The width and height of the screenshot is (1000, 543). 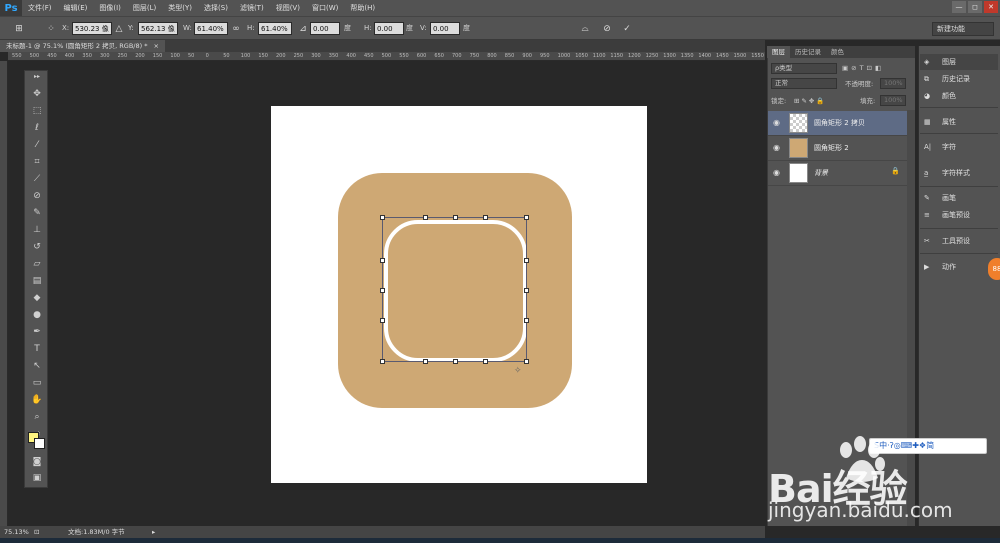 I want to click on dock-item-color: ◕ 颜色, so click(x=959, y=96).